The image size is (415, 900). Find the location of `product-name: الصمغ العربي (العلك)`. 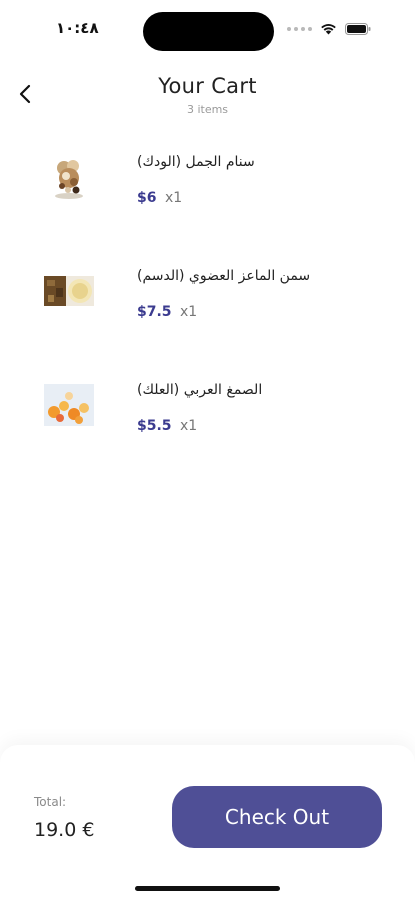

product-name: الصمغ العربي (العلك) is located at coordinates (200, 390).